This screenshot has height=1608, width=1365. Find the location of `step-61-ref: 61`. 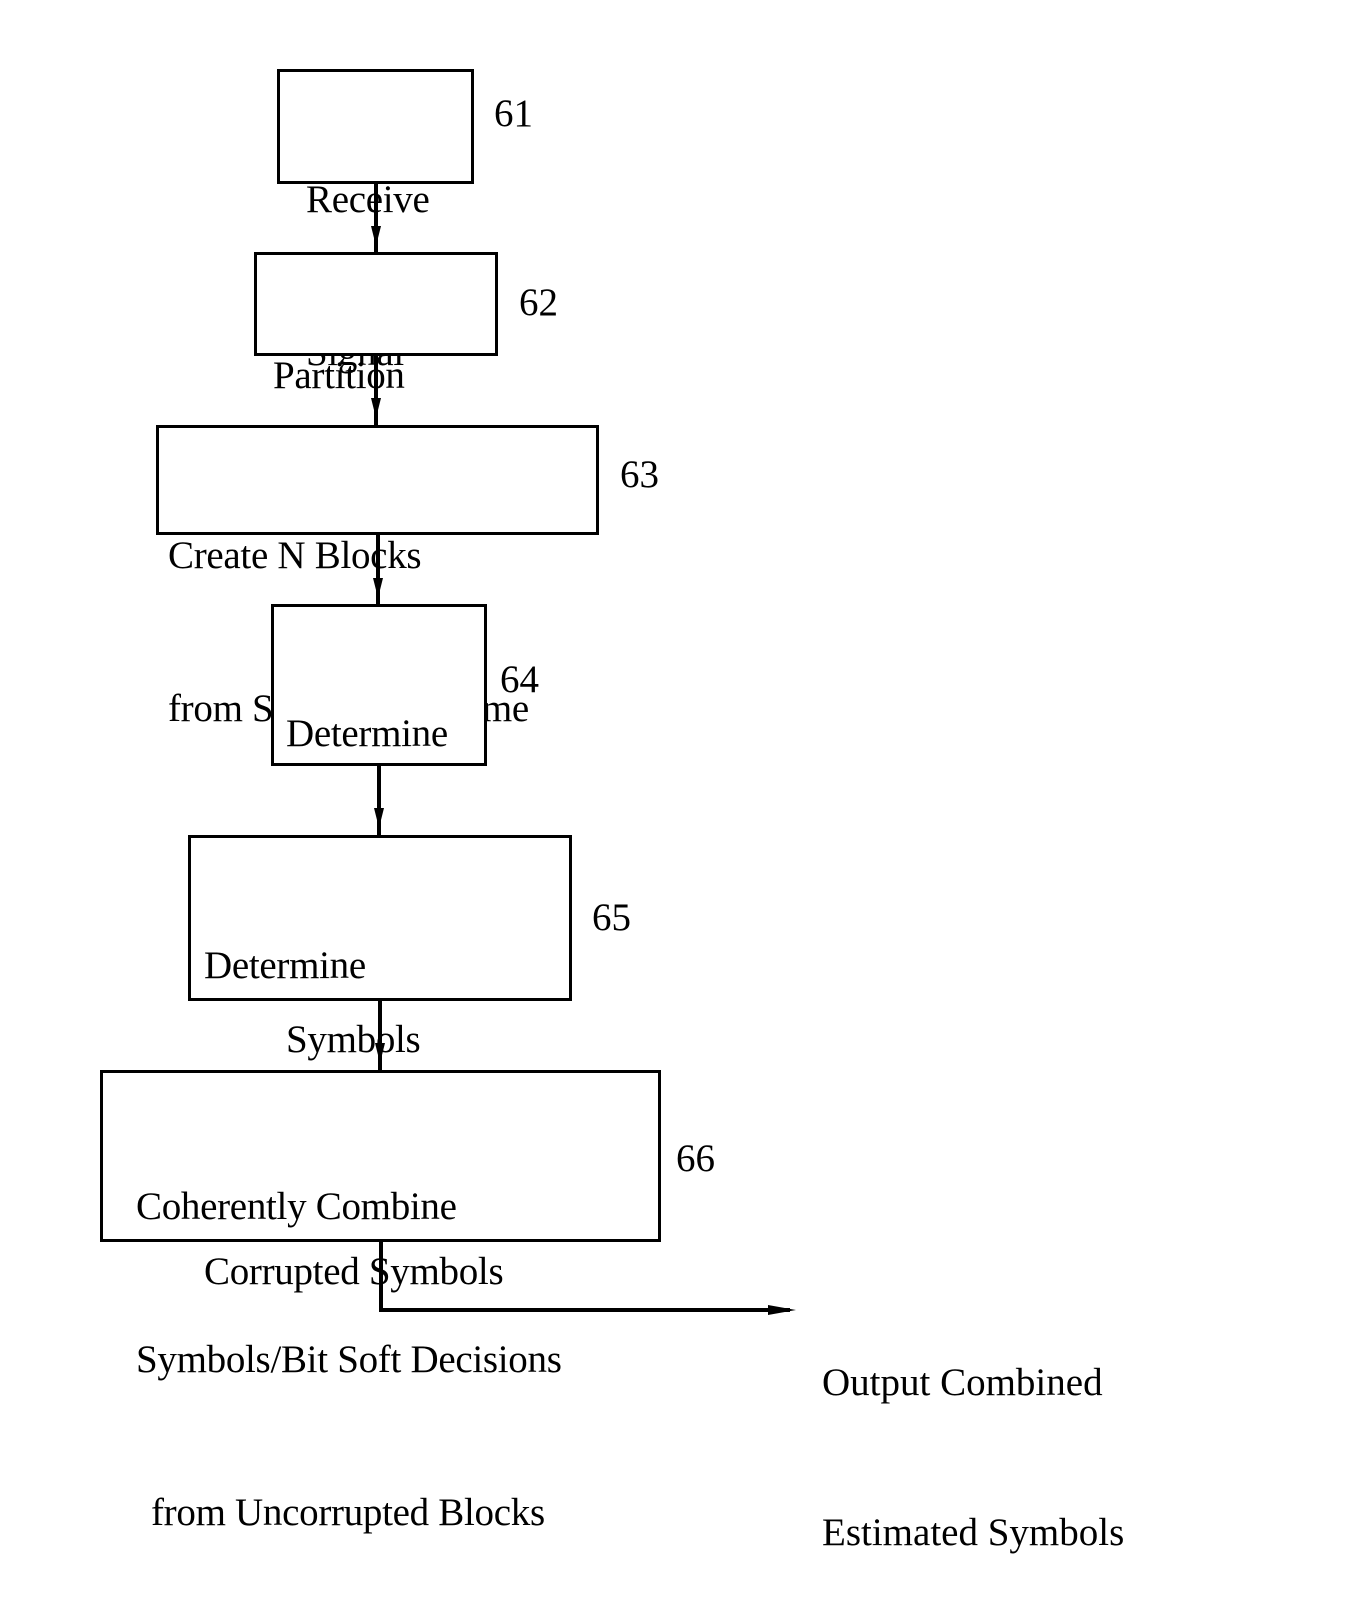

step-61-ref: 61 is located at coordinates (513, 113).